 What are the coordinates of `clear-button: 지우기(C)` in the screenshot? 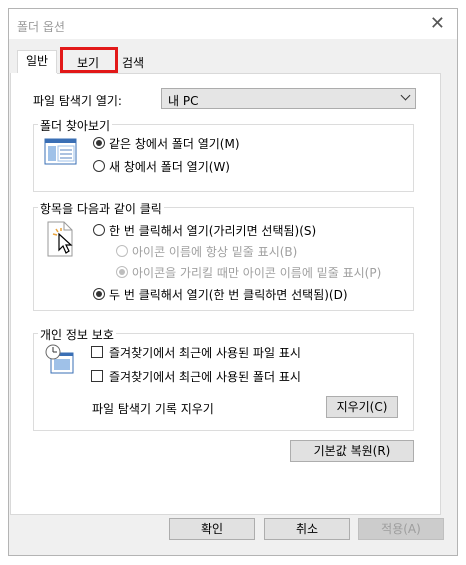 It's located at (362, 407).